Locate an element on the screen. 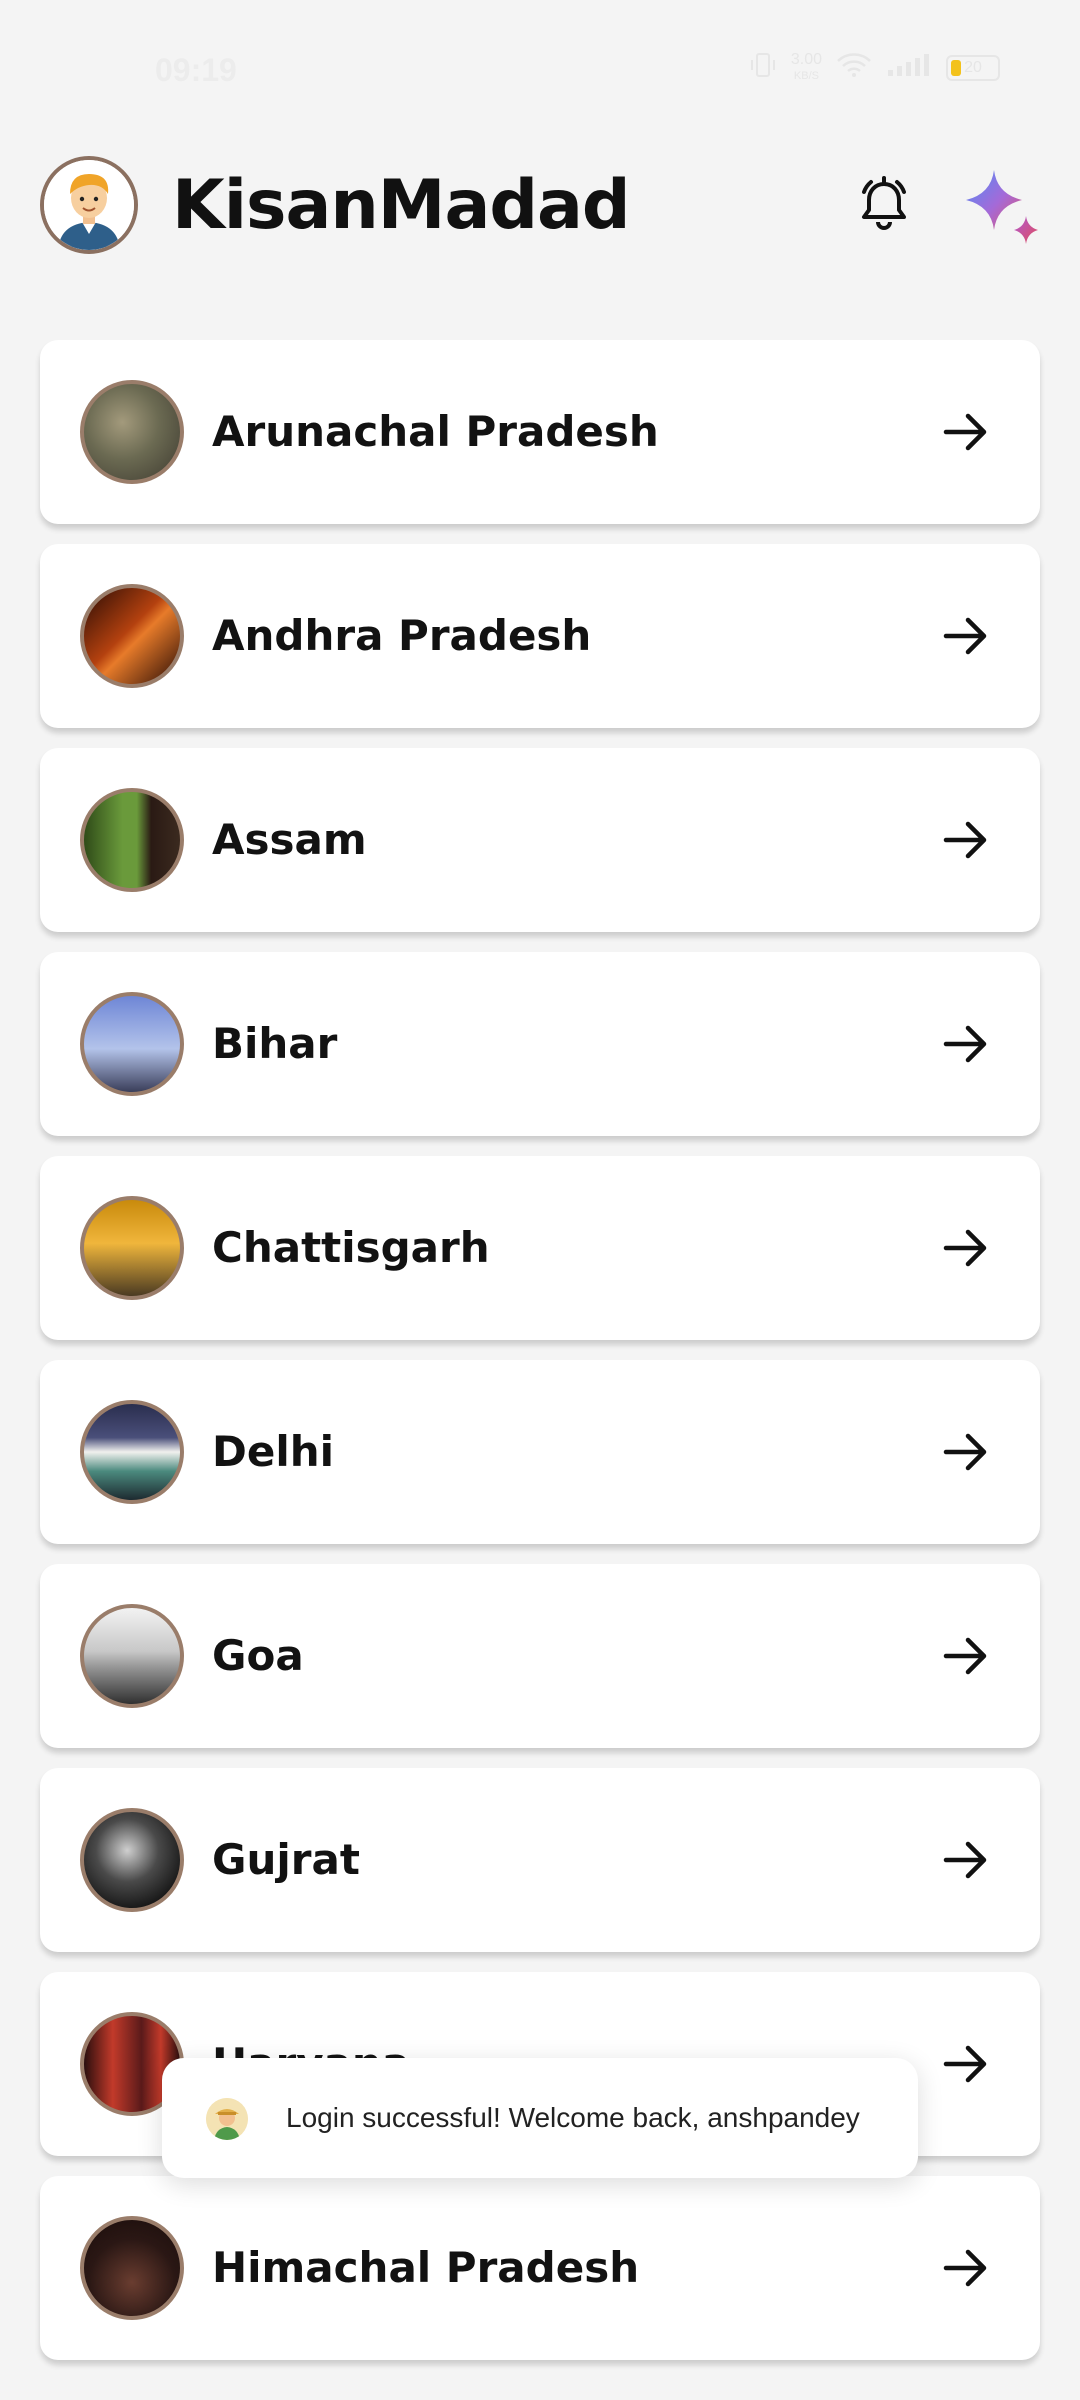  app-header: KisanMadad is located at coordinates (540, 210).